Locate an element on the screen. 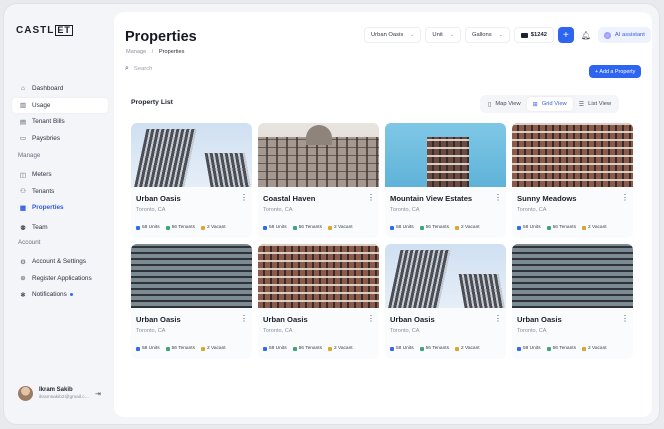 This screenshot has height=429, width=664. meter-icon: ◫ is located at coordinates (23, 175).